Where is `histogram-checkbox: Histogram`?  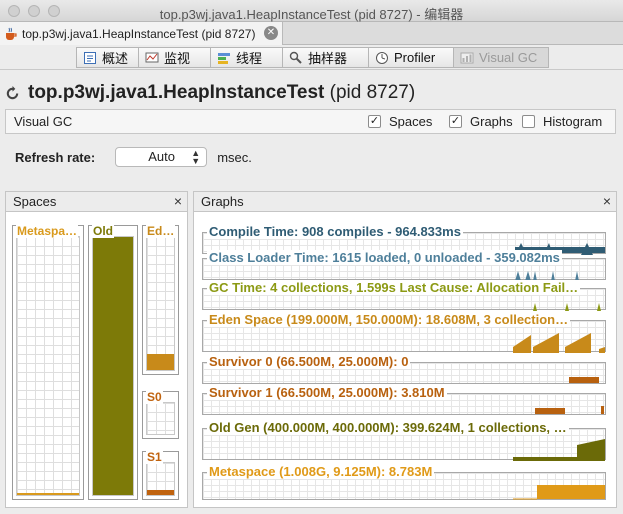
histogram-checkbox: Histogram is located at coordinates (562, 121).